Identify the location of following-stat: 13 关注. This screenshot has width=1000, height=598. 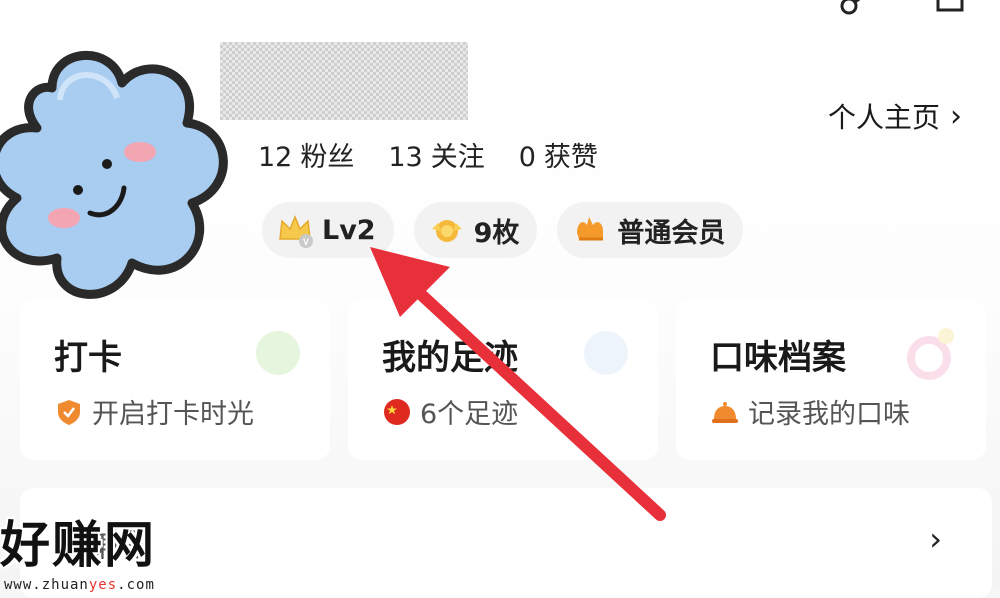
(440, 154).